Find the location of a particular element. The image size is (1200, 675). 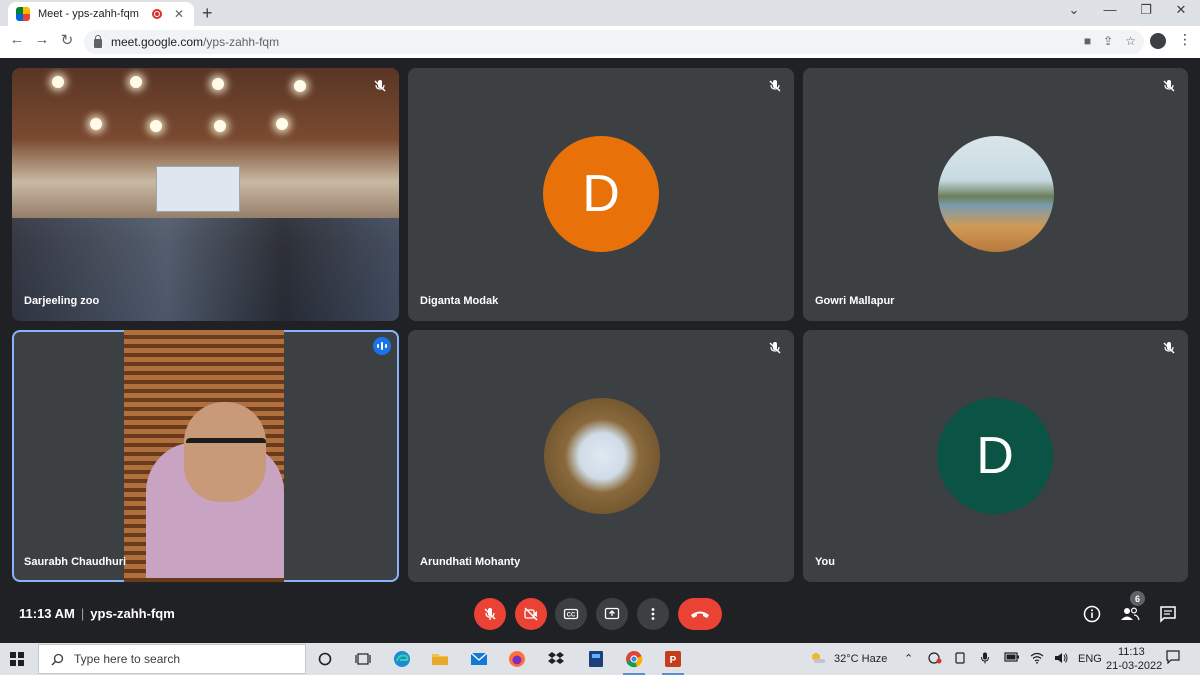

participant-tile-darjeeling-zoo: Darjeeling zoo is located at coordinates (205, 194).